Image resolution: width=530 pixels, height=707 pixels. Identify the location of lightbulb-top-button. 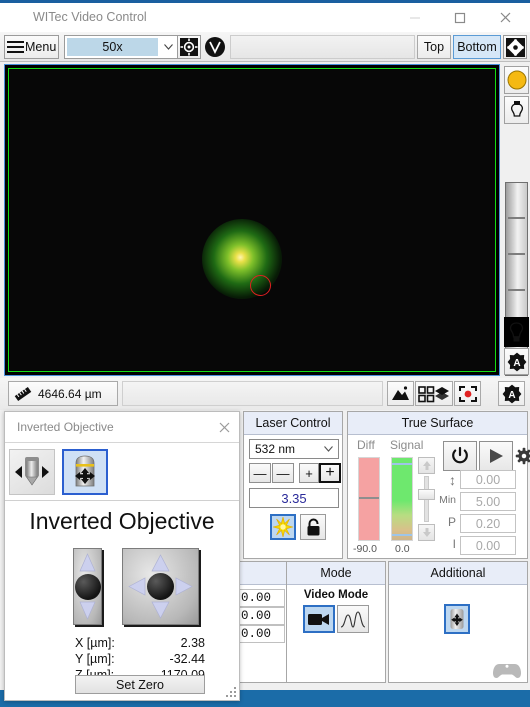
(516, 110).